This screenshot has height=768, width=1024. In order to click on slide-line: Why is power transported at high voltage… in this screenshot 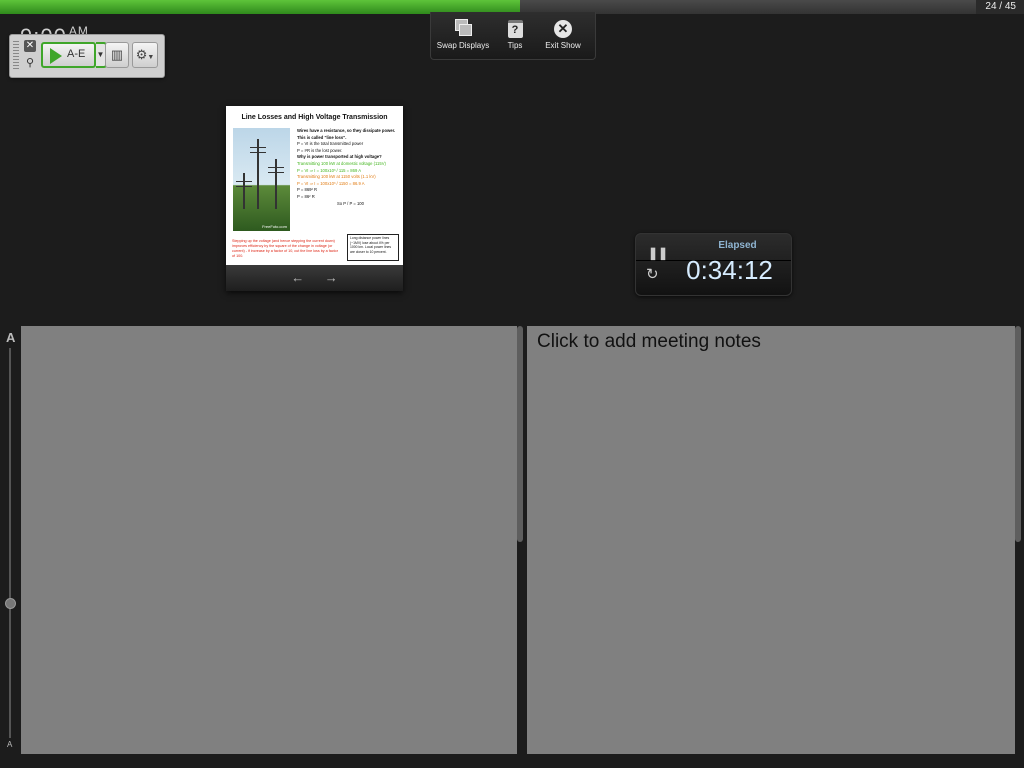, I will do `click(339, 157)`.